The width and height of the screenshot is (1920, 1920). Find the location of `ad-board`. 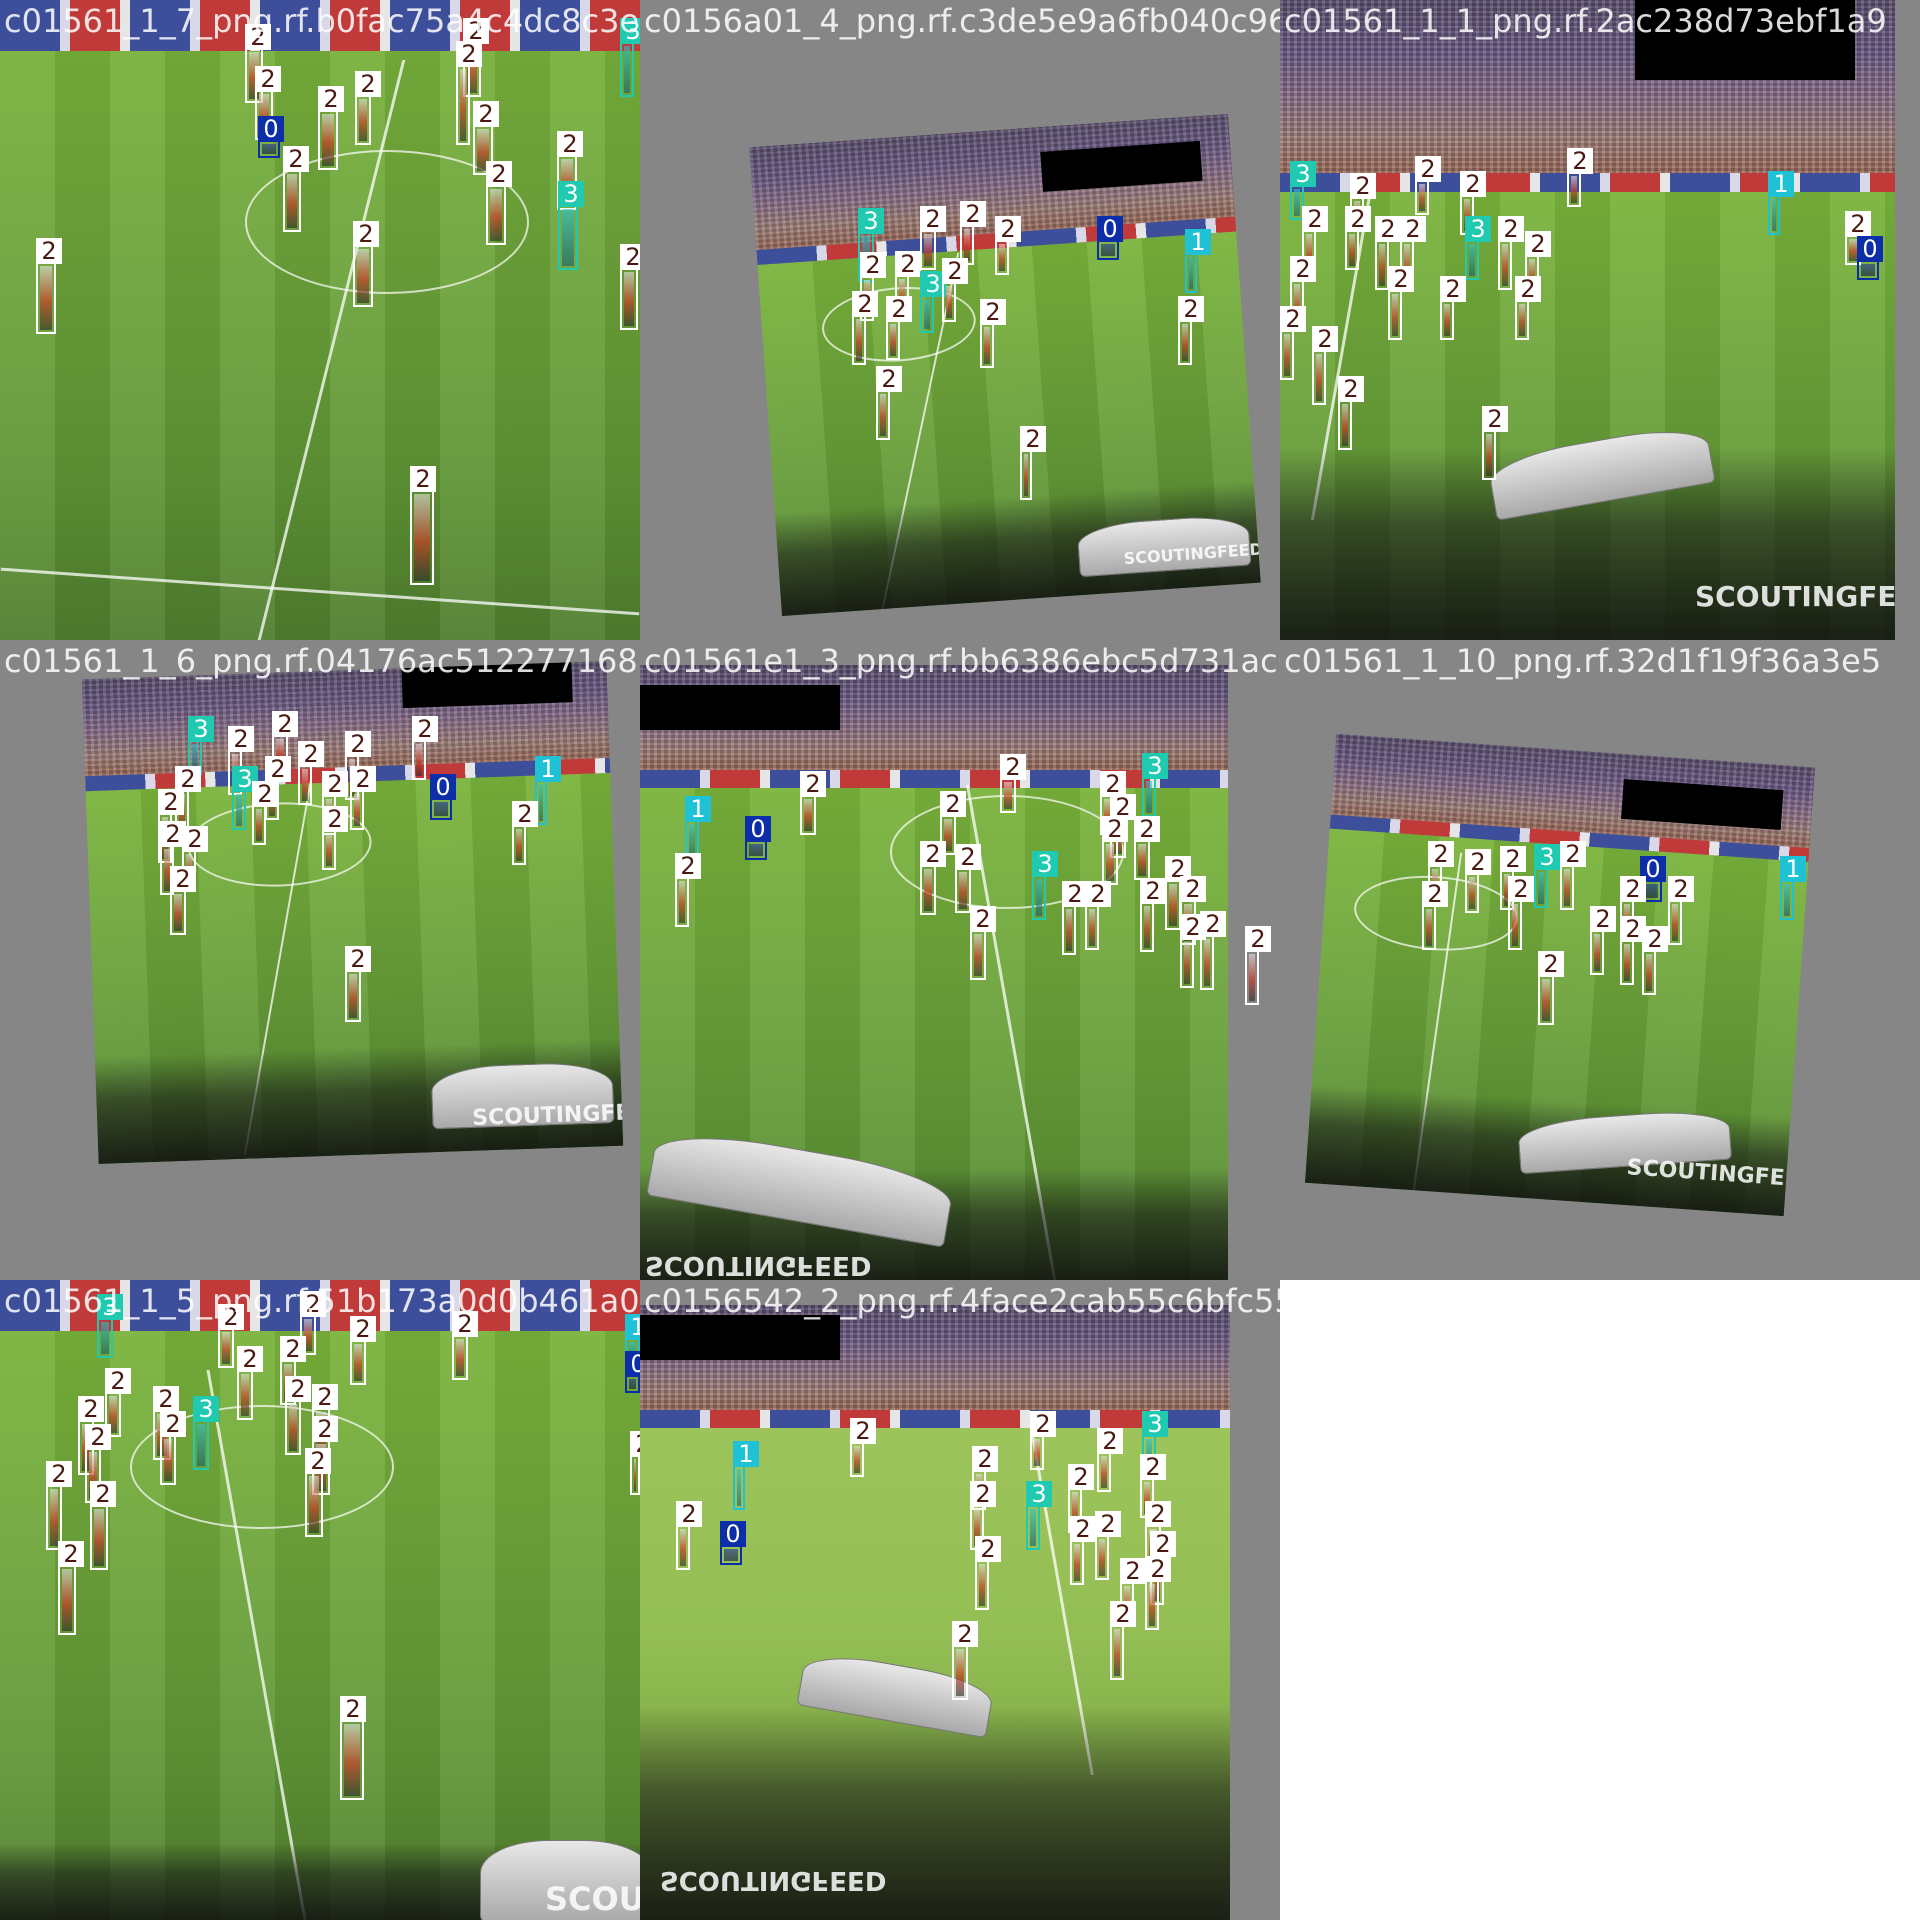

ad-board is located at coordinates (934, 779).